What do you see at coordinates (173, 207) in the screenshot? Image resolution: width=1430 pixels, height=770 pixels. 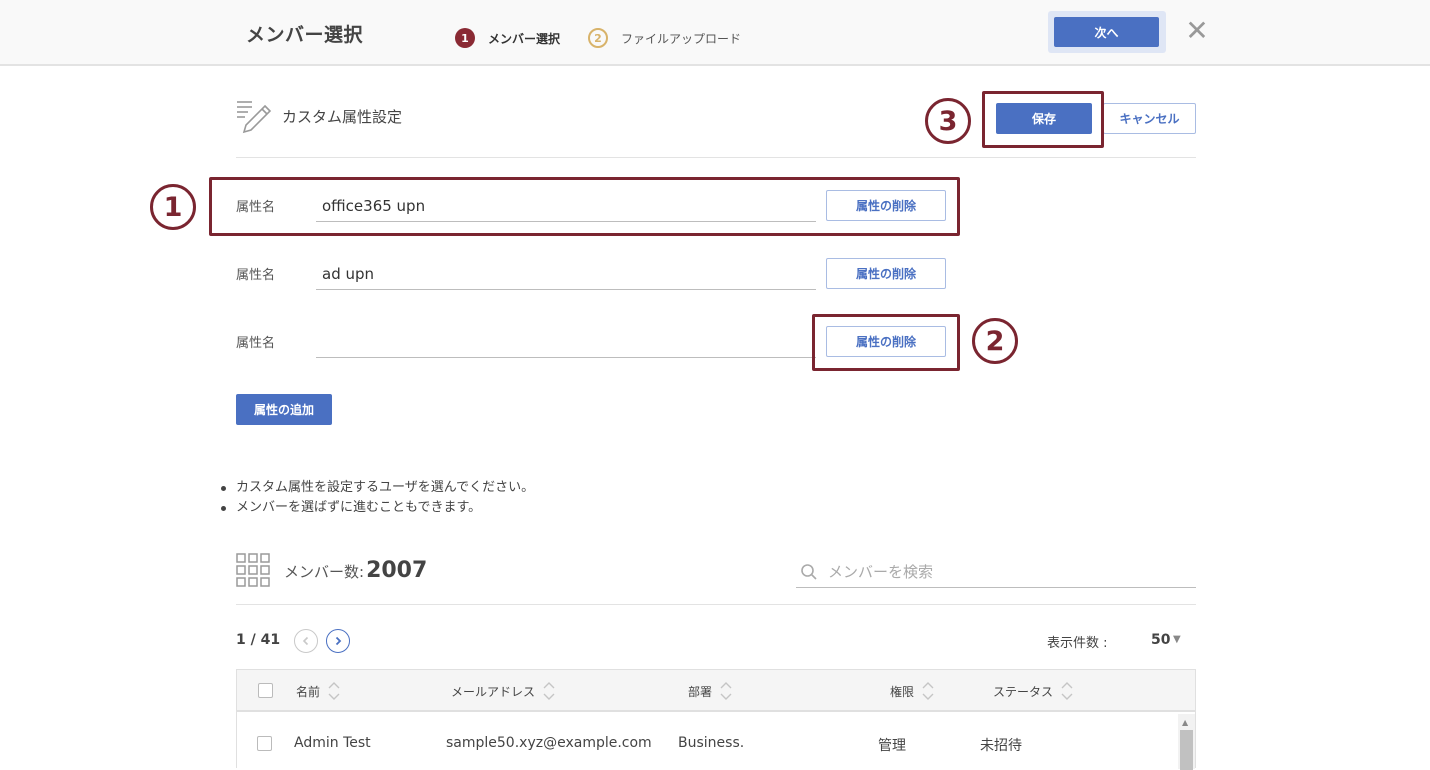 I see `annotation-badge-1: 1` at bounding box center [173, 207].